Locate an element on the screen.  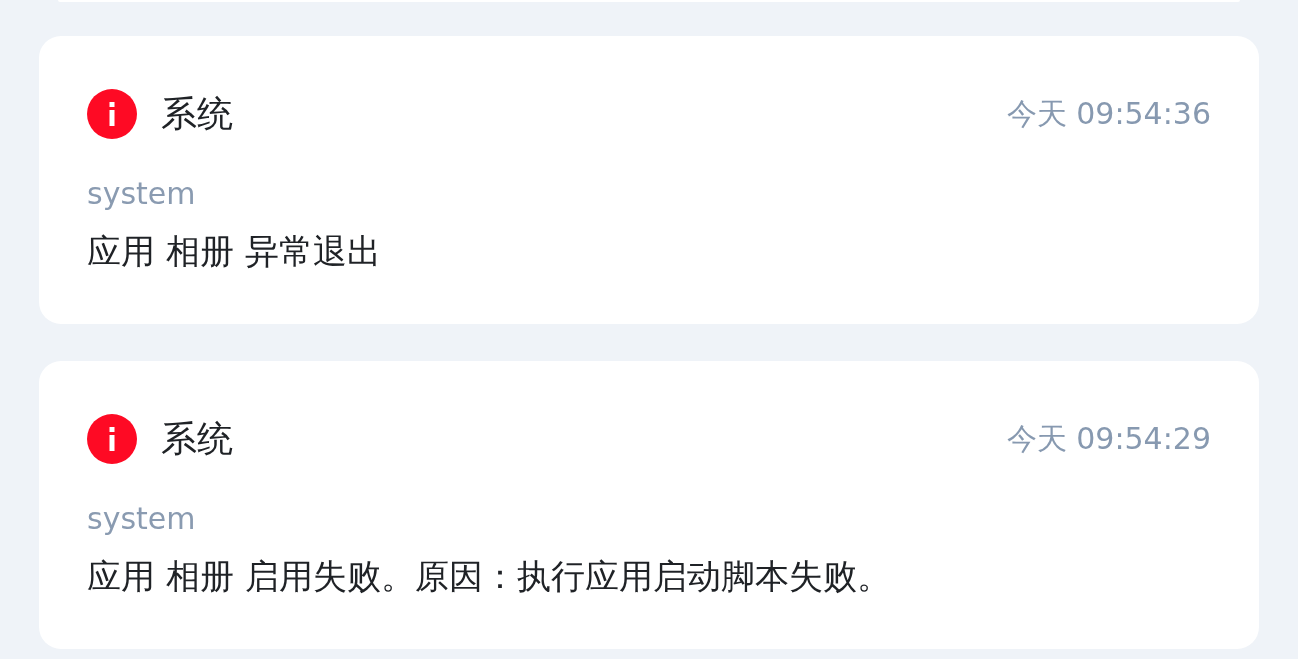
notification-message: 应用 相册 异常退出 is located at coordinates (234, 251).